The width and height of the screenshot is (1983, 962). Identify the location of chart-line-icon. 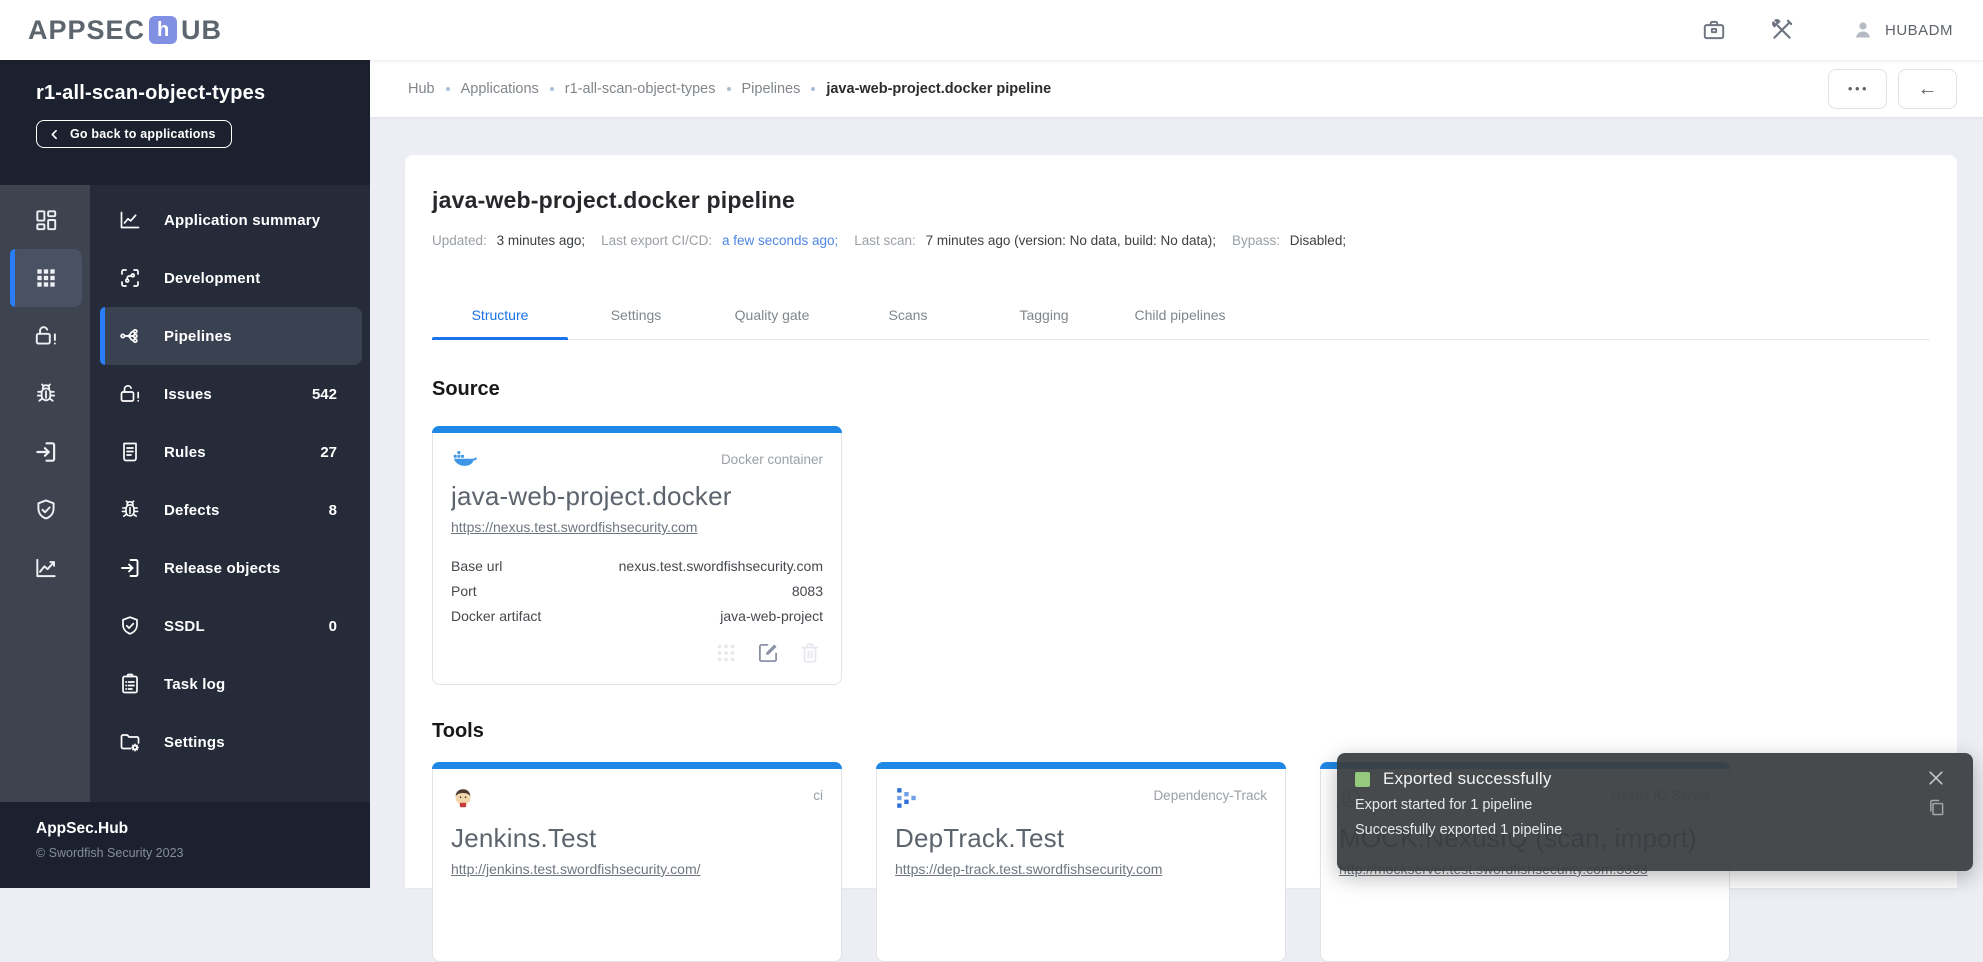
(130, 220).